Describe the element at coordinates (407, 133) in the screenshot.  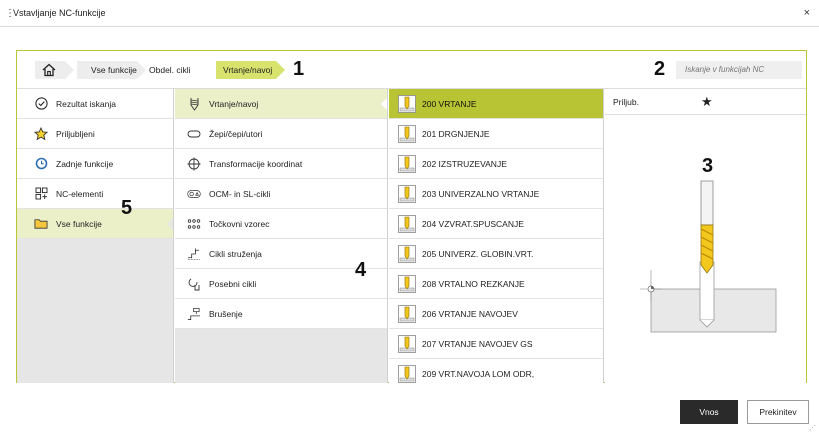
I see `cycle-201-icon` at that location.